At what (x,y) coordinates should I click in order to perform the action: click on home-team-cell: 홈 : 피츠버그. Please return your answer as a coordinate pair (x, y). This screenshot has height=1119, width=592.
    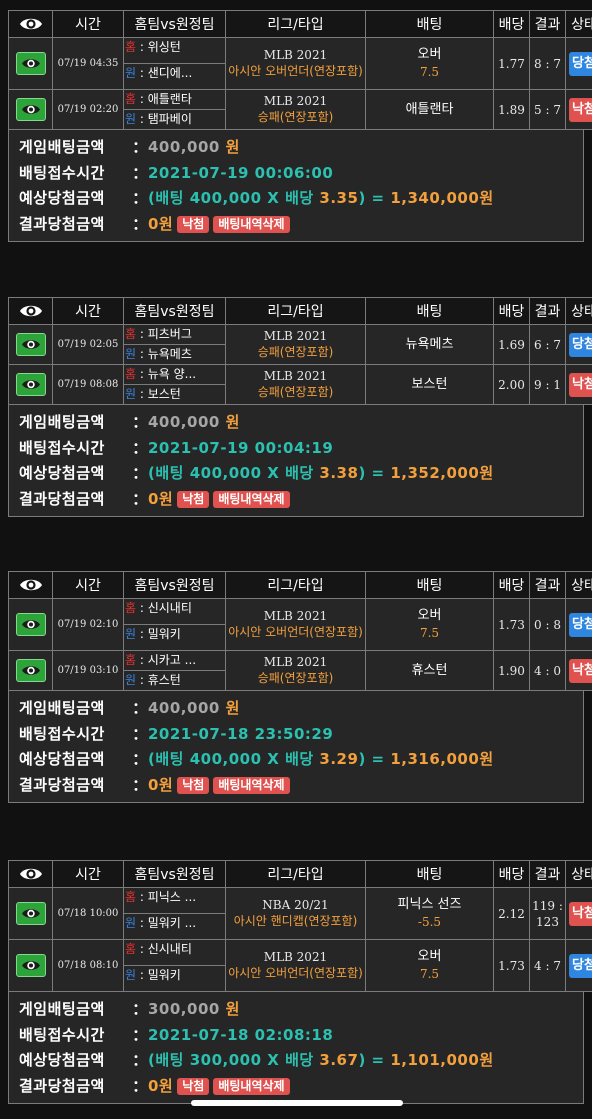
    Looking at the image, I should click on (174, 334).